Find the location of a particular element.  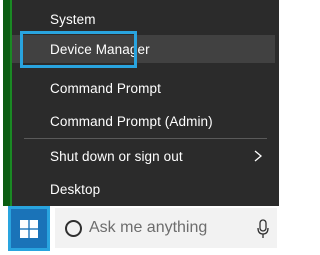

menu-item-system: System is located at coordinates (143, 19).